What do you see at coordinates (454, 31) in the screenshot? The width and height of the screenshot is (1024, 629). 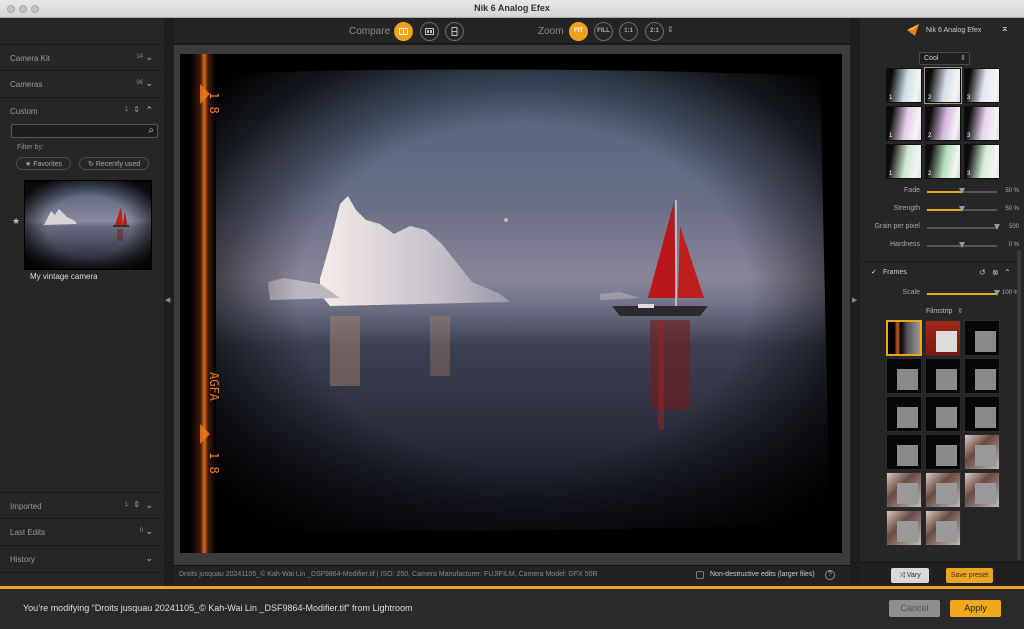 I see `compare-top-bottom-button` at bounding box center [454, 31].